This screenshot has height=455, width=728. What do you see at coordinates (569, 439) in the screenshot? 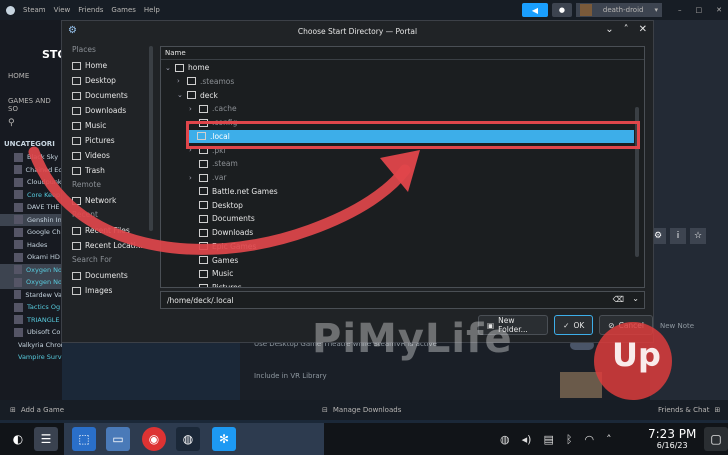
I see `bluetooth-icon: ᛒ` at bounding box center [569, 439].